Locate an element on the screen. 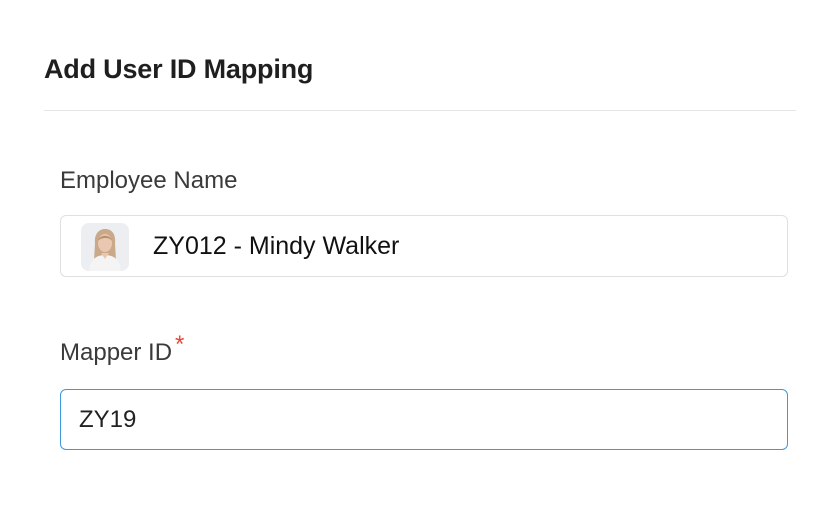 The width and height of the screenshot is (840, 512). mapper-id-input is located at coordinates (424, 419).